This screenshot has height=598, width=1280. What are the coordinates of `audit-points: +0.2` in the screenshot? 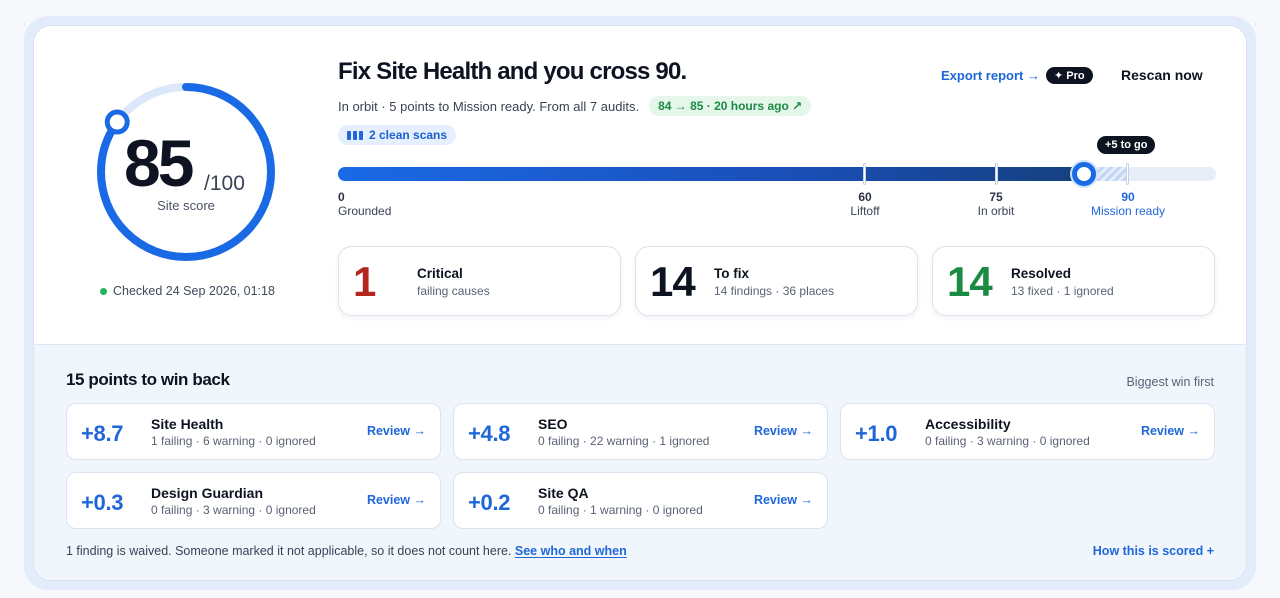 It's located at (489, 502).